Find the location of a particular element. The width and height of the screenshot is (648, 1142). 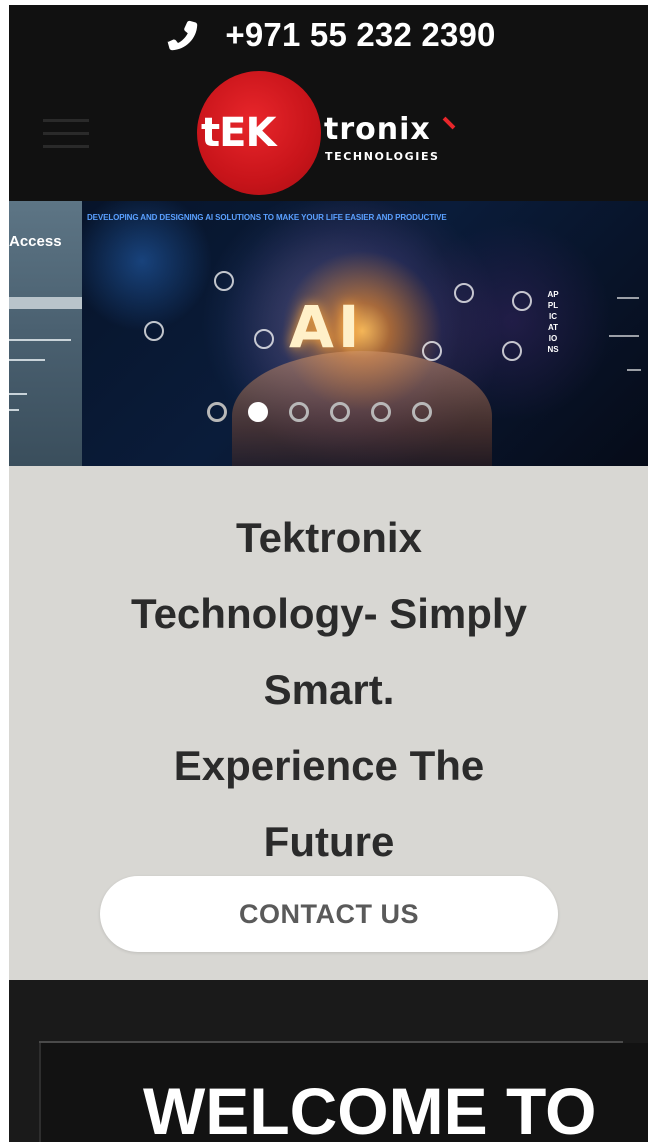

brand-logo: tEK tronix TECHNOLOGIES is located at coordinates (332, 134).